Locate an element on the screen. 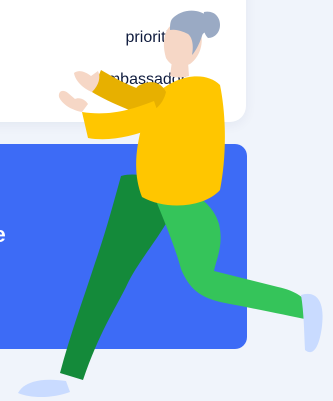 This screenshot has width=333, height=401. back-shoe is located at coordinates (44, 388).